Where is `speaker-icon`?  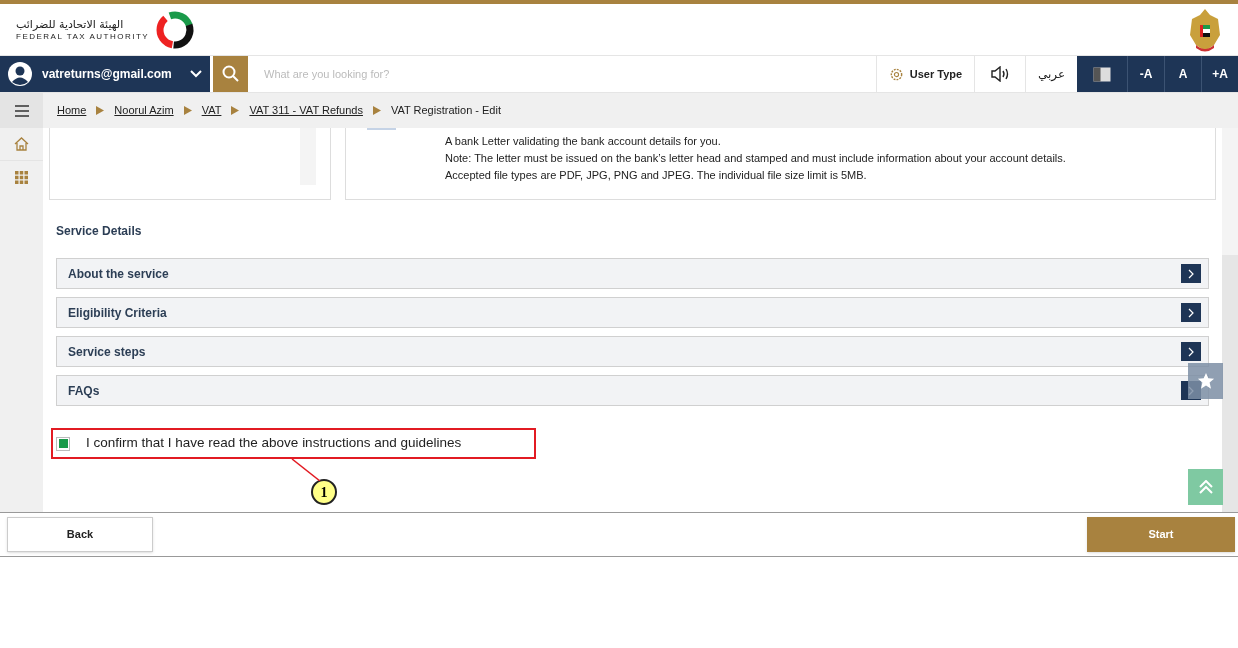 speaker-icon is located at coordinates (1000, 74).